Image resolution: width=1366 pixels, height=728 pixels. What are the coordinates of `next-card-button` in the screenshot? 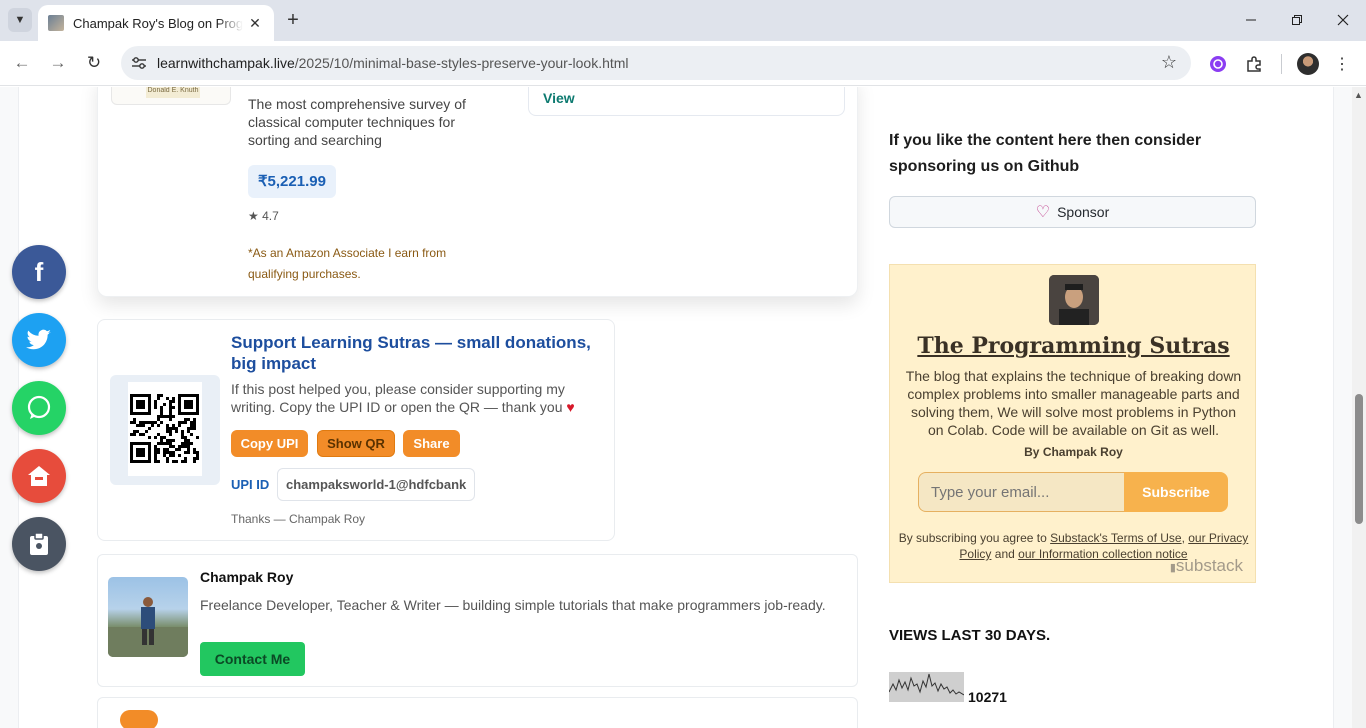 It's located at (139, 719).